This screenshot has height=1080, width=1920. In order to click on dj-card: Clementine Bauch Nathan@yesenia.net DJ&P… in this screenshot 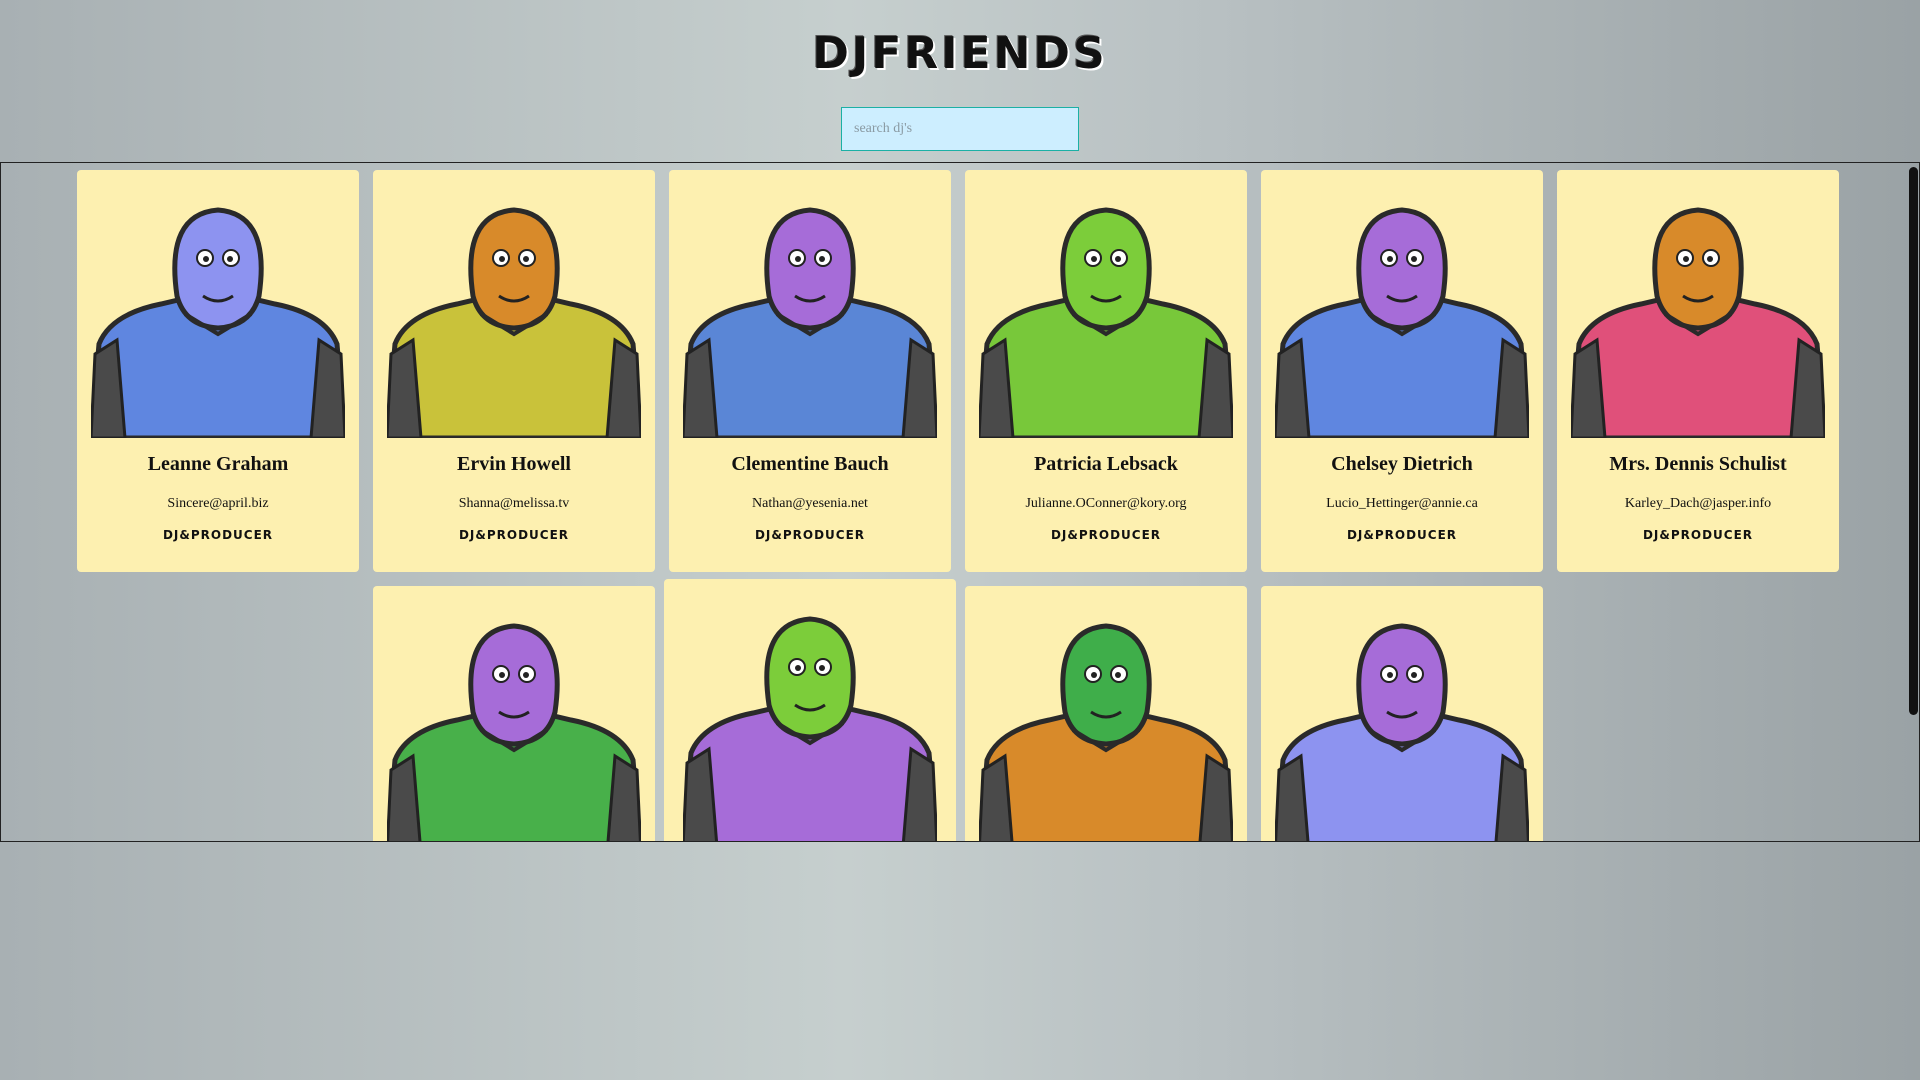, I will do `click(810, 371)`.